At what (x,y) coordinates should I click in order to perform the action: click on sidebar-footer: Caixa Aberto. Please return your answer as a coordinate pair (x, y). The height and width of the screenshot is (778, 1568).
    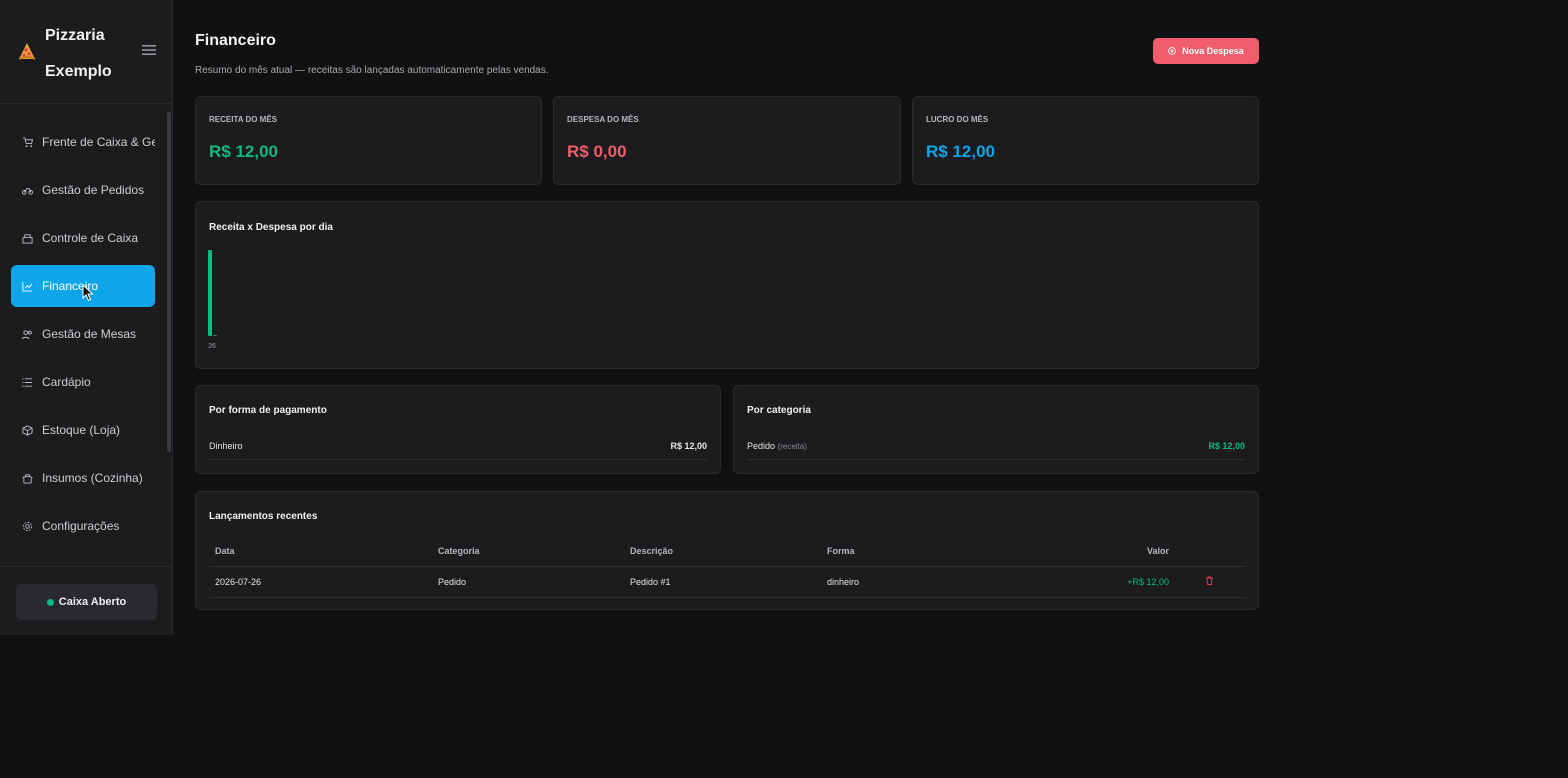
    Looking at the image, I should click on (86, 600).